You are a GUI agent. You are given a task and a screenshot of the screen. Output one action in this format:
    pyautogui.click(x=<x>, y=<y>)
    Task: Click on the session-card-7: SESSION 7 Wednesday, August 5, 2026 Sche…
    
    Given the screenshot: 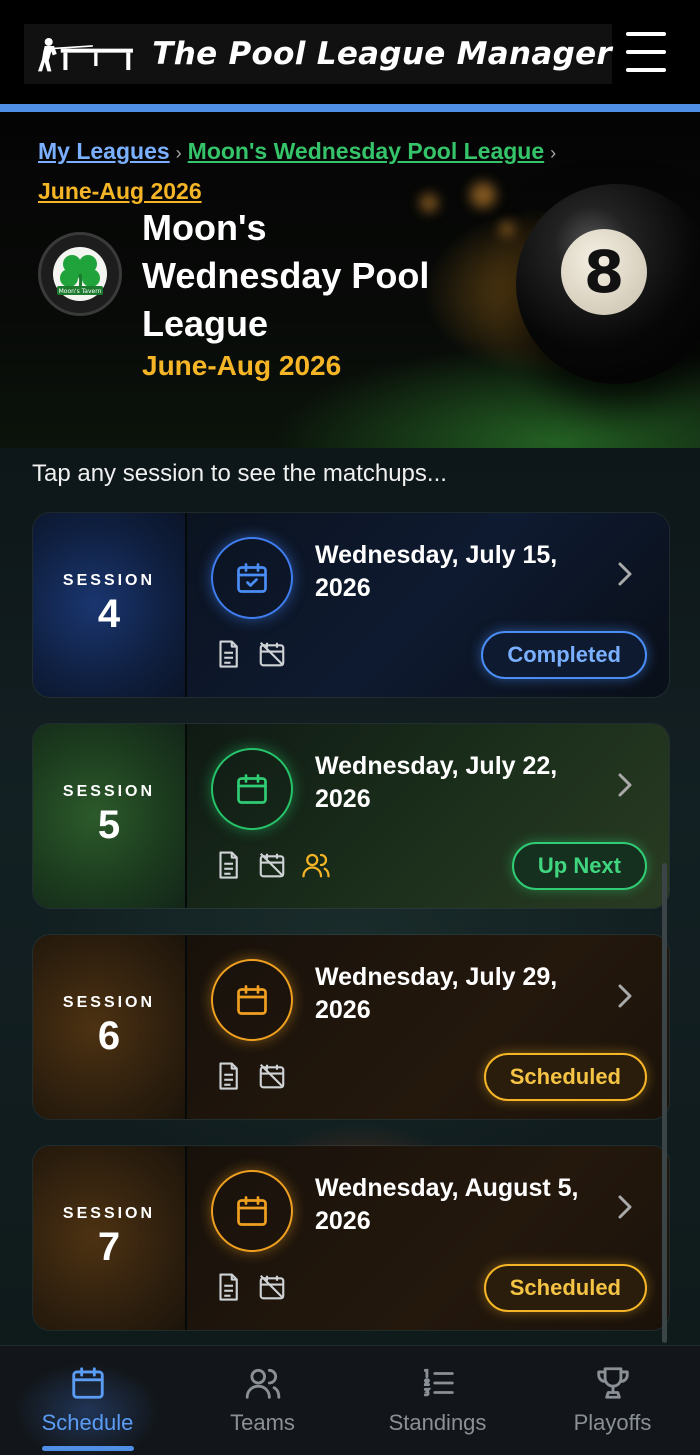 What is the action you would take?
    pyautogui.click(x=351, y=1238)
    